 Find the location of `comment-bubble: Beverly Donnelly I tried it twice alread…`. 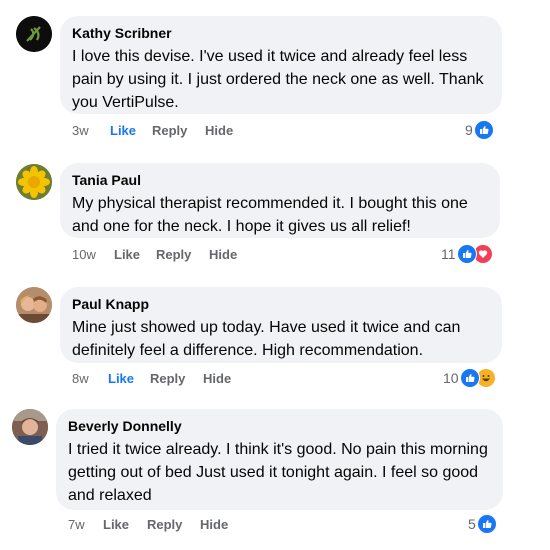

comment-bubble: Beverly Donnelly I tried it twice alread… is located at coordinates (279, 459).